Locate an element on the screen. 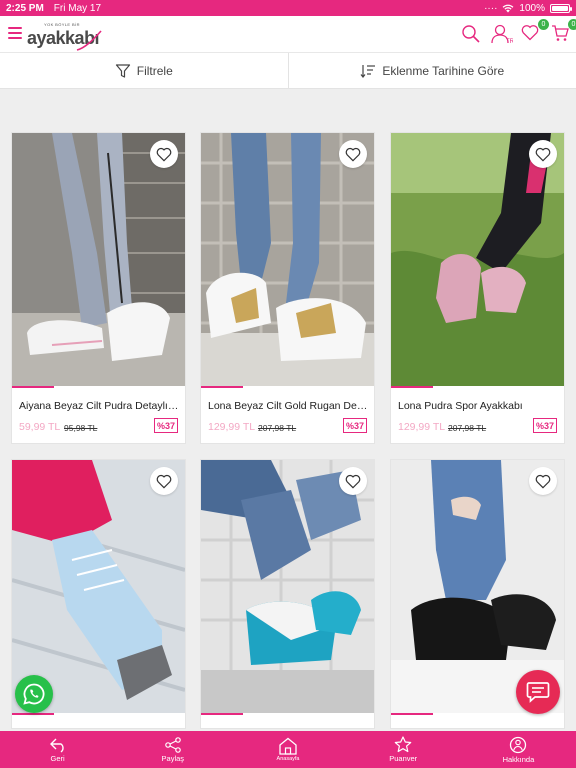 Image resolution: width=576 pixels, height=768 pixels. bottom-navigation: Geri Paylaş Anasayfa Puanver Hakkında is located at coordinates (288, 749).